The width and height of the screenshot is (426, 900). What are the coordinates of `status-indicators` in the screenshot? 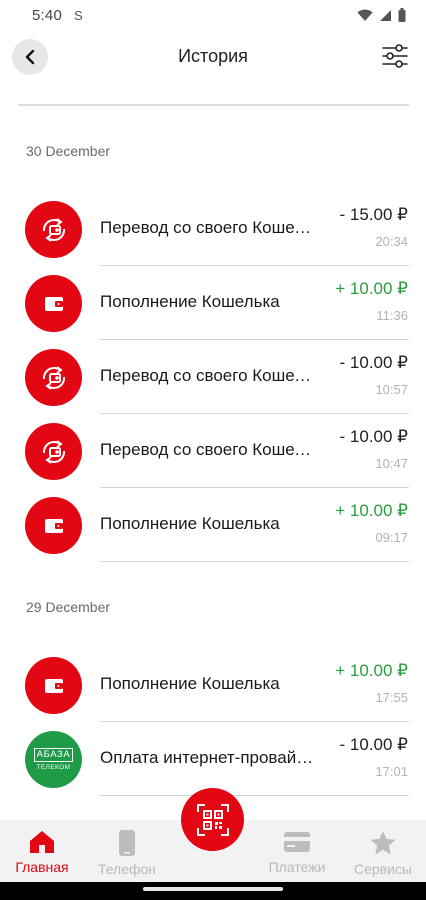 It's located at (381, 15).